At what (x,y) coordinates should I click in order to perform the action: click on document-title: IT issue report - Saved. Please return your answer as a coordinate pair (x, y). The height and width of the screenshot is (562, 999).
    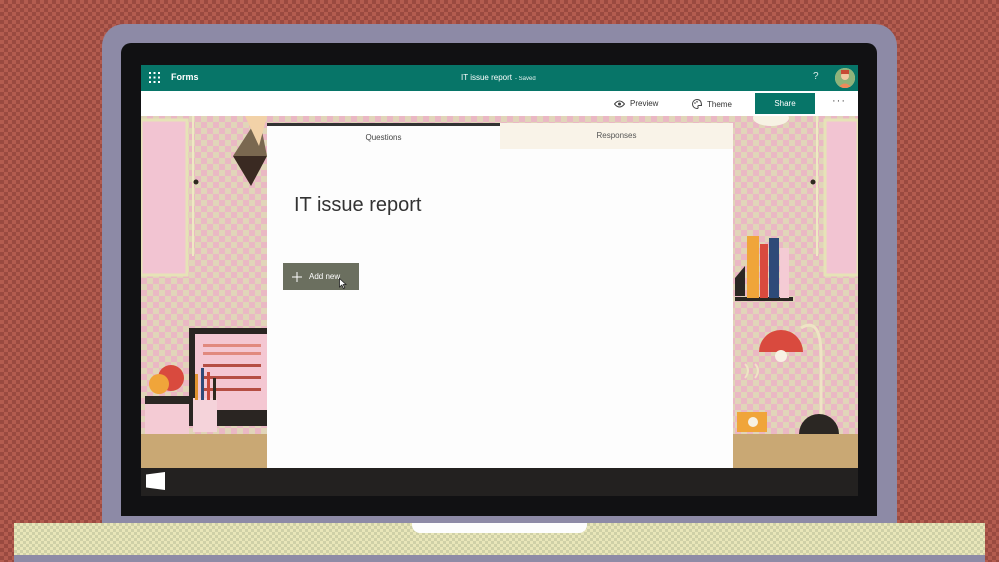
    Looking at the image, I should click on (498, 77).